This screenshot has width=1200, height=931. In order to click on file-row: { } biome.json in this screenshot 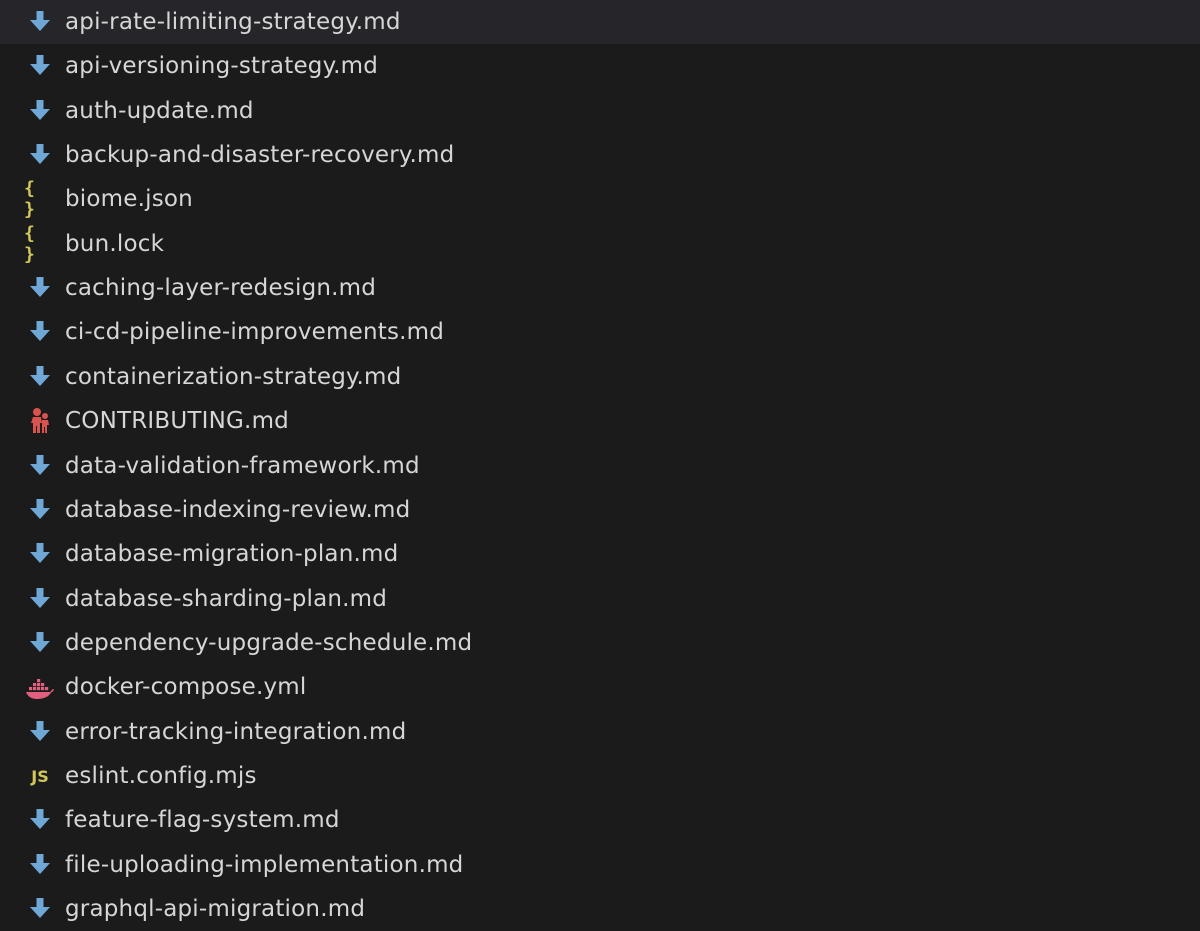, I will do `click(600, 199)`.